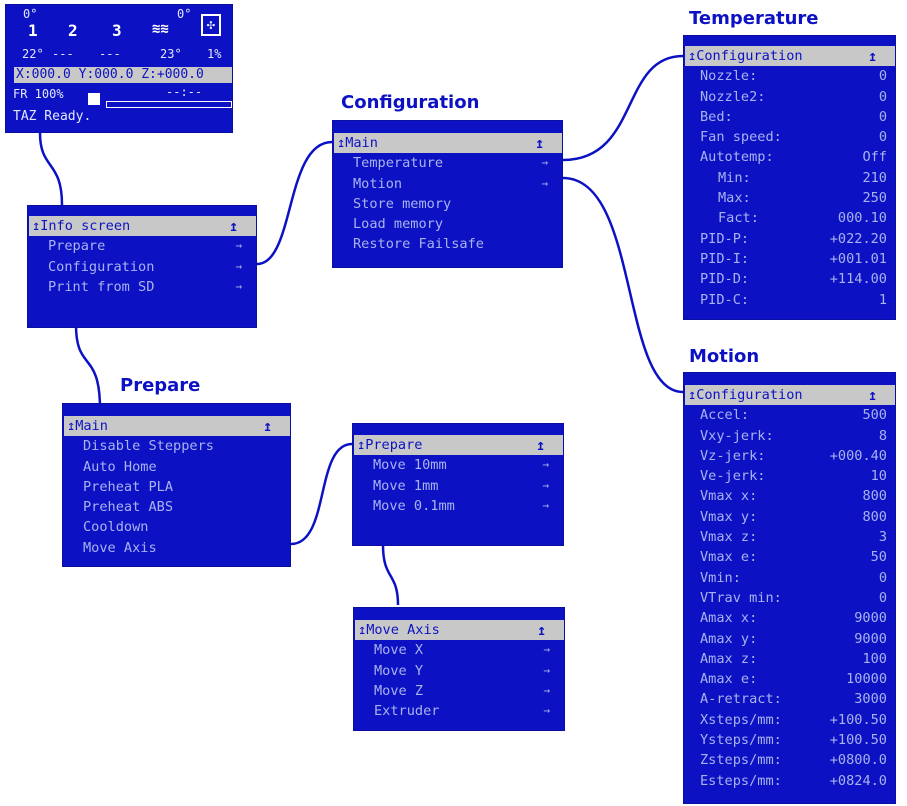 The image size is (907, 806). Describe the element at coordinates (459, 691) in the screenshot. I see `menu-item-move-z: Move Z →` at that location.